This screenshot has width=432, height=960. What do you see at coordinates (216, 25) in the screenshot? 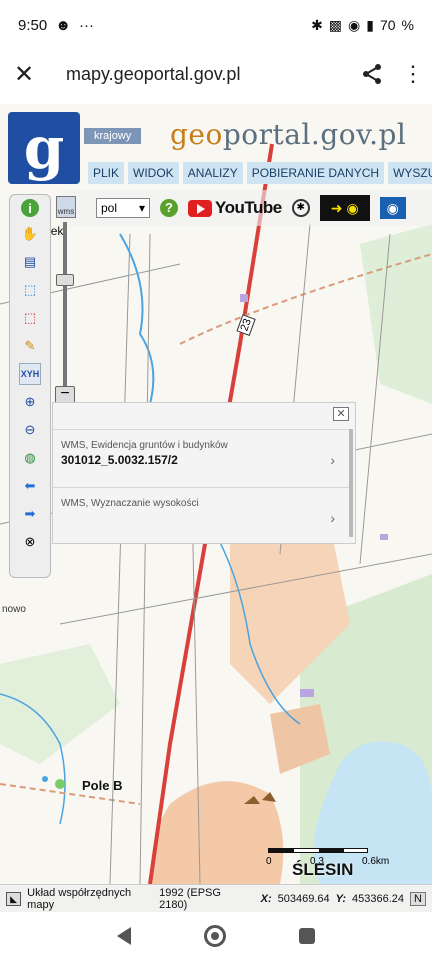
I see `status-bar: 9:50 ☻ ··· ✱ ▩ ◉ ▮ 70%` at bounding box center [216, 25].